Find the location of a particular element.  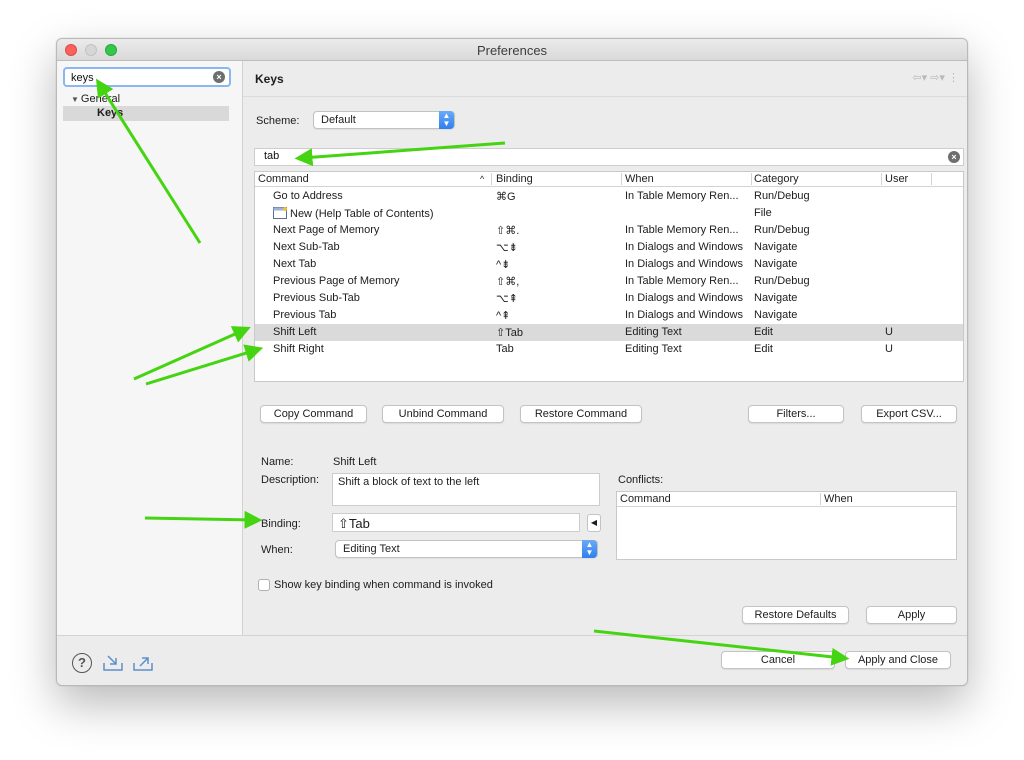

apply-button: Apply is located at coordinates (911, 615).